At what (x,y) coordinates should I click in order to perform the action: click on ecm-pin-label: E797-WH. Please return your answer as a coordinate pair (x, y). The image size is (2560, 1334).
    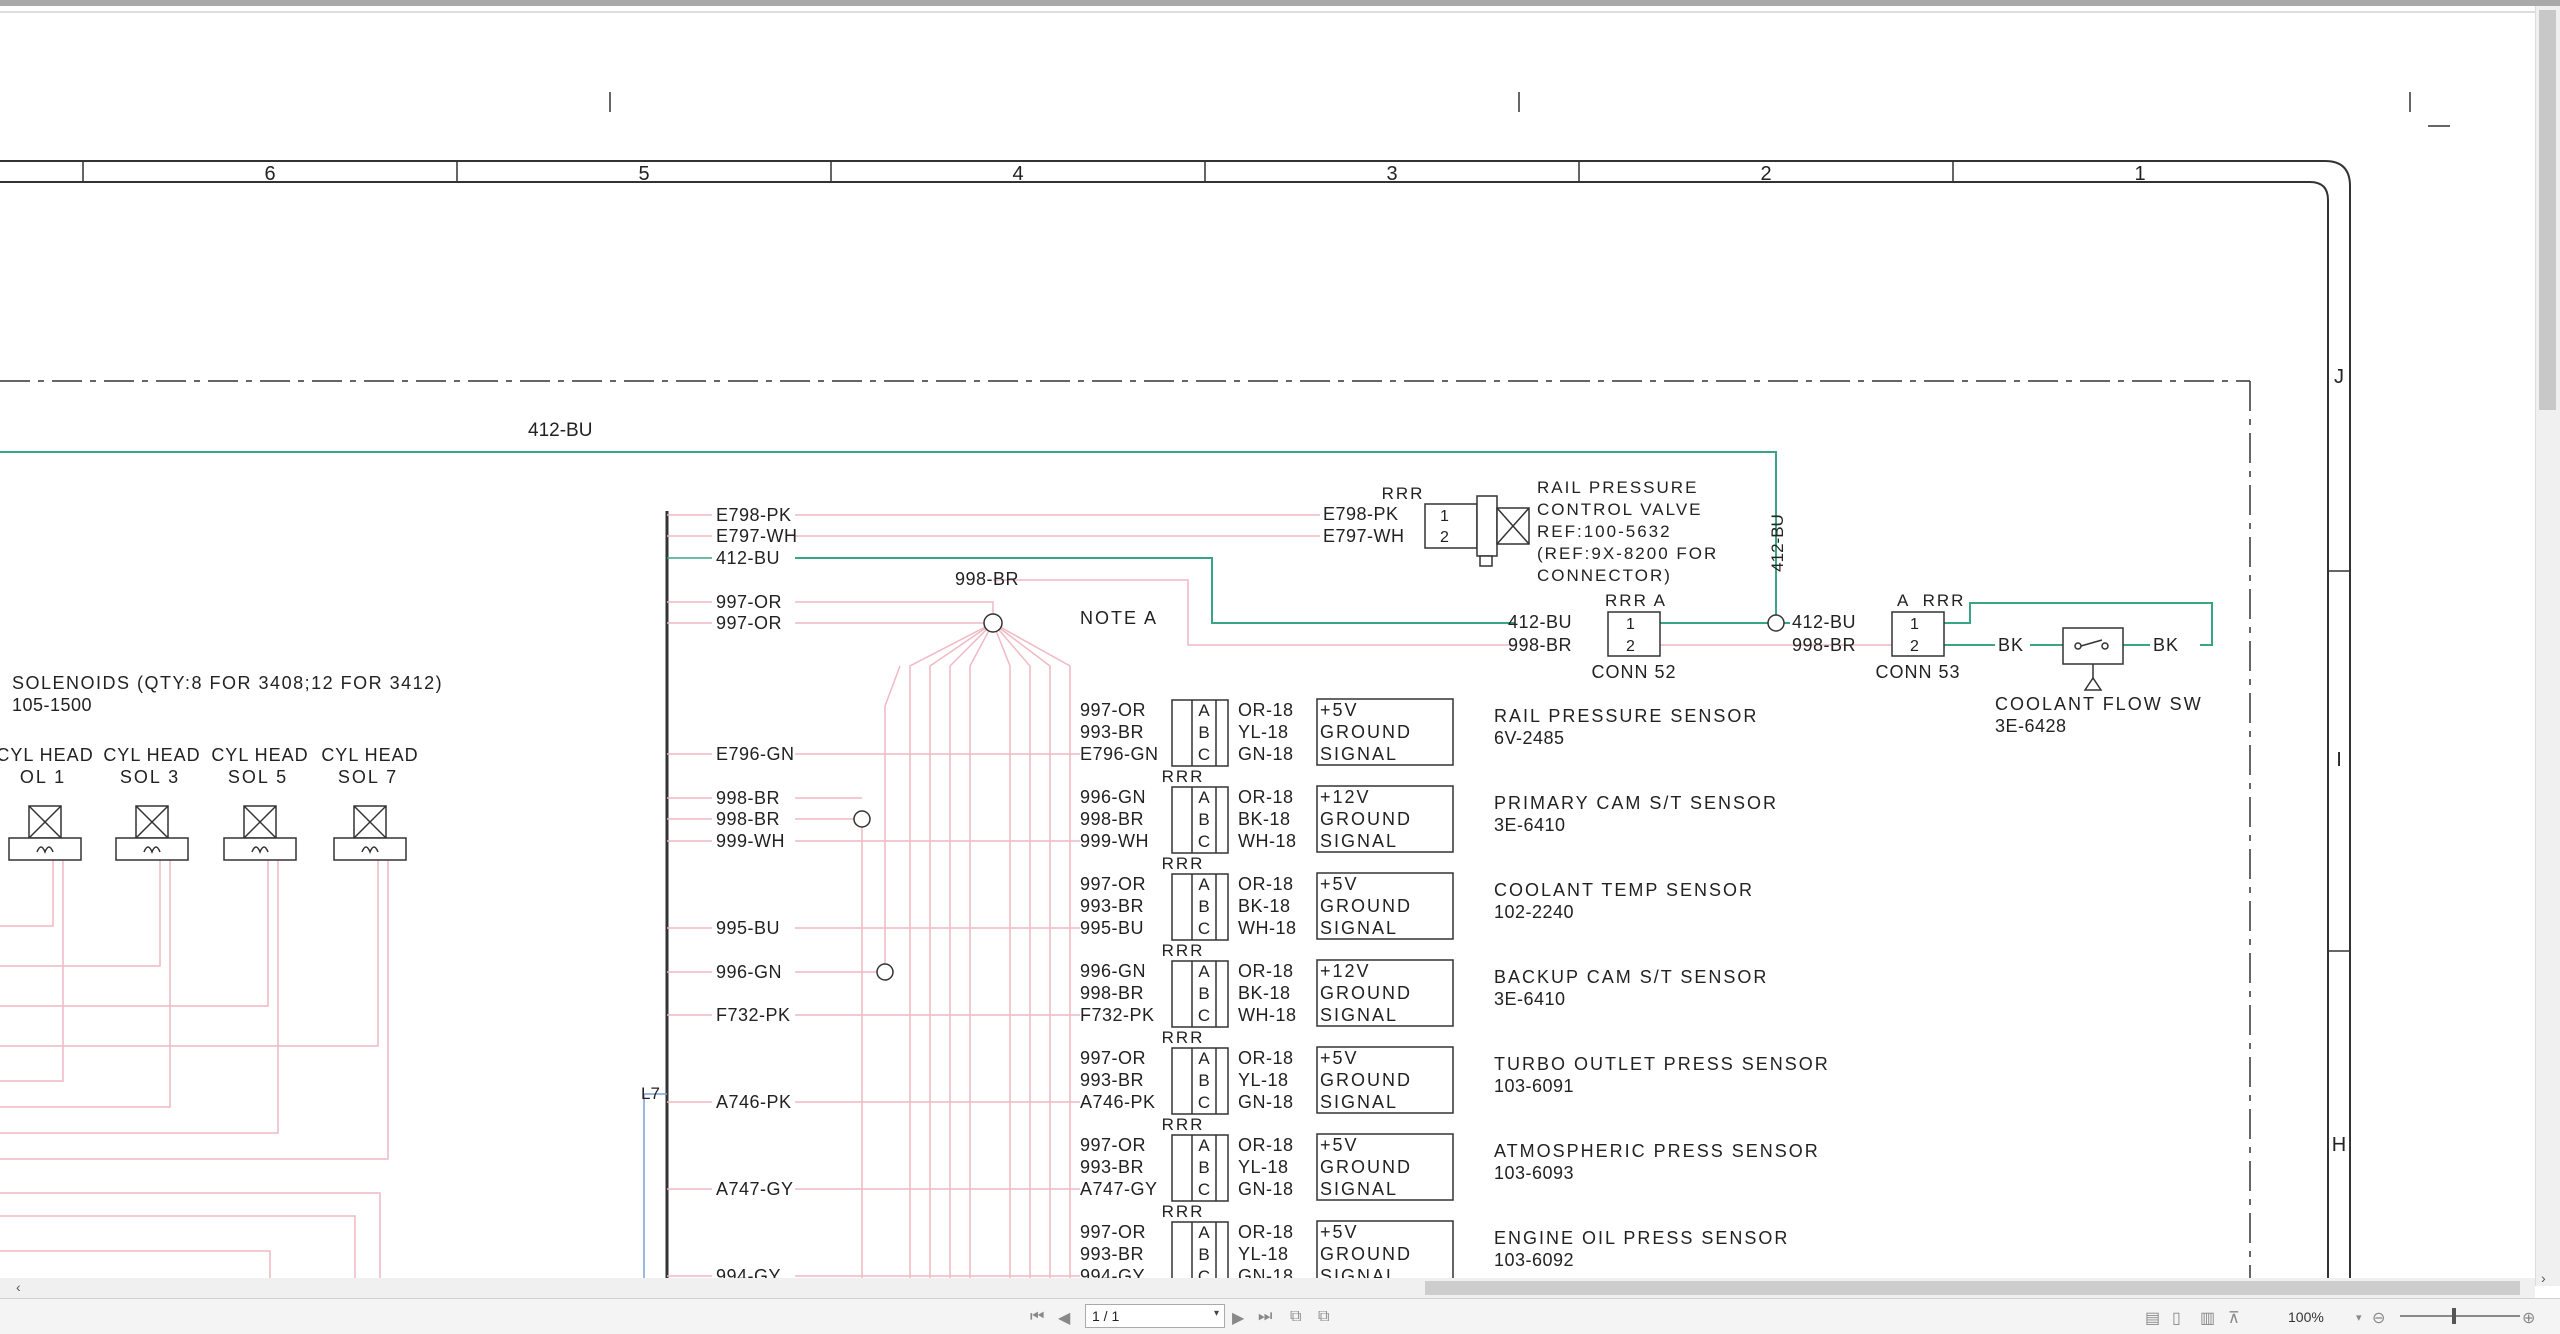
    Looking at the image, I should click on (757, 536).